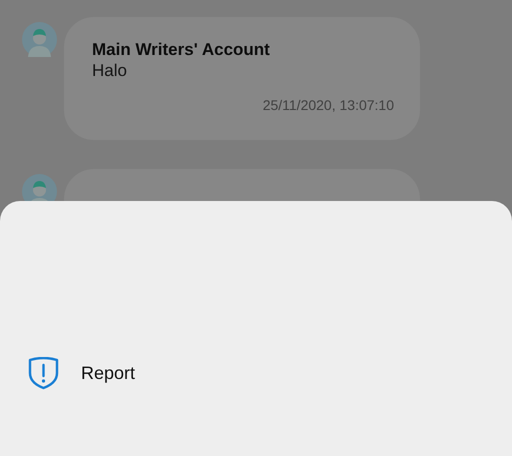 The image size is (512, 456). Describe the element at coordinates (110, 70) in the screenshot. I see `message-text: Halo` at that location.